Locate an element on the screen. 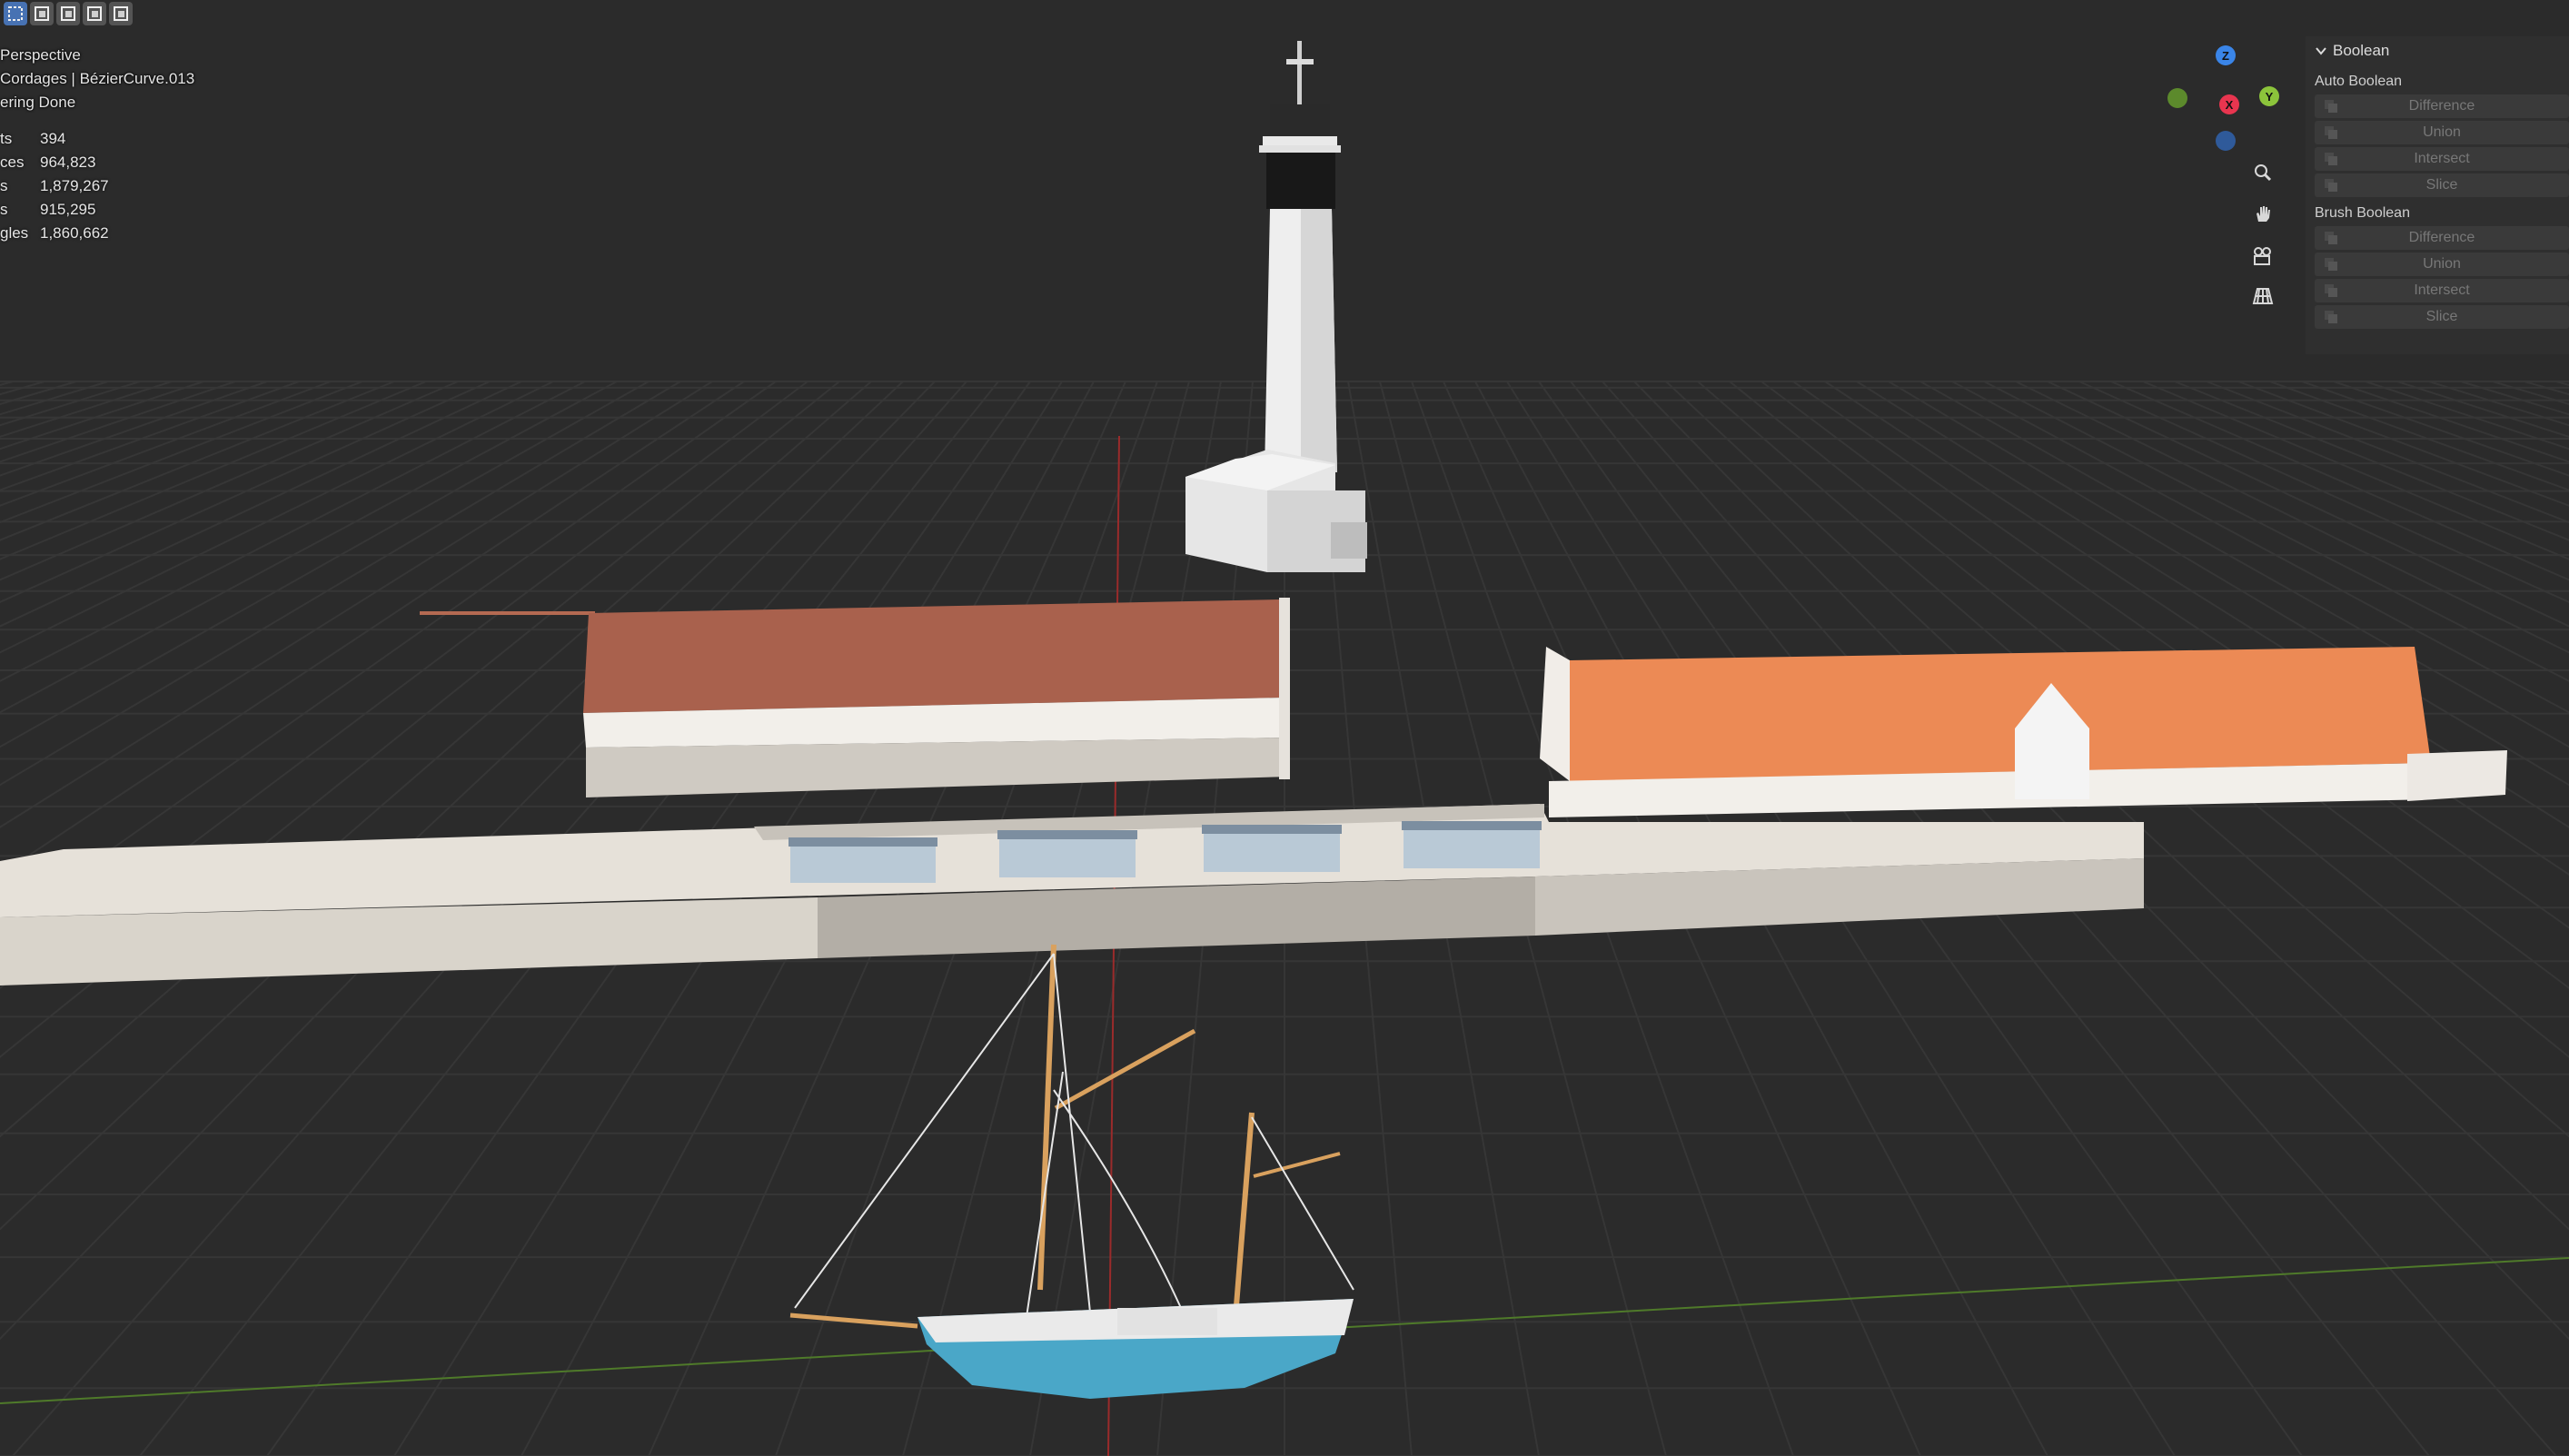 The width and height of the screenshot is (2569, 1456). boolean-panel-header: Boolean is located at coordinates (2437, 50).